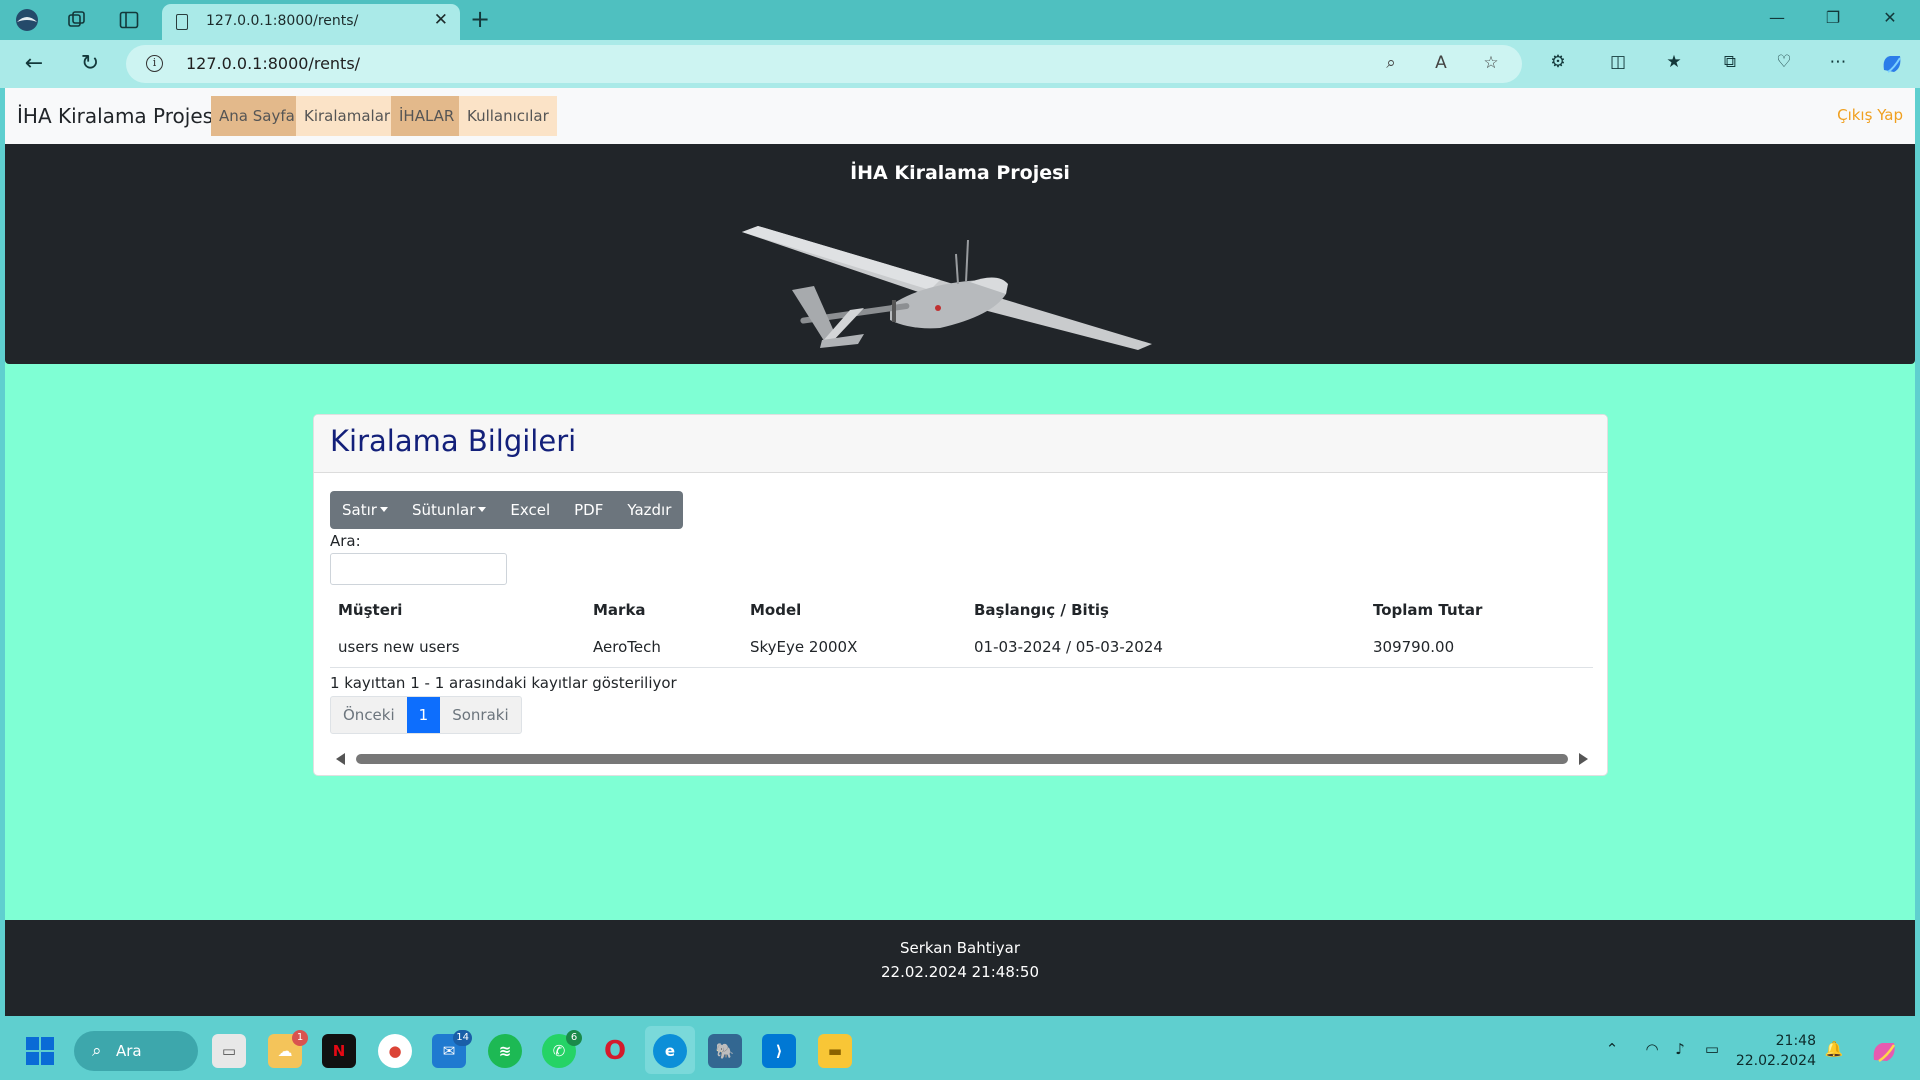 Image resolution: width=1920 pixels, height=1080 pixels. Describe the element at coordinates (427, 116) in the screenshot. I see `nav-link-drones: İHALAR` at that location.